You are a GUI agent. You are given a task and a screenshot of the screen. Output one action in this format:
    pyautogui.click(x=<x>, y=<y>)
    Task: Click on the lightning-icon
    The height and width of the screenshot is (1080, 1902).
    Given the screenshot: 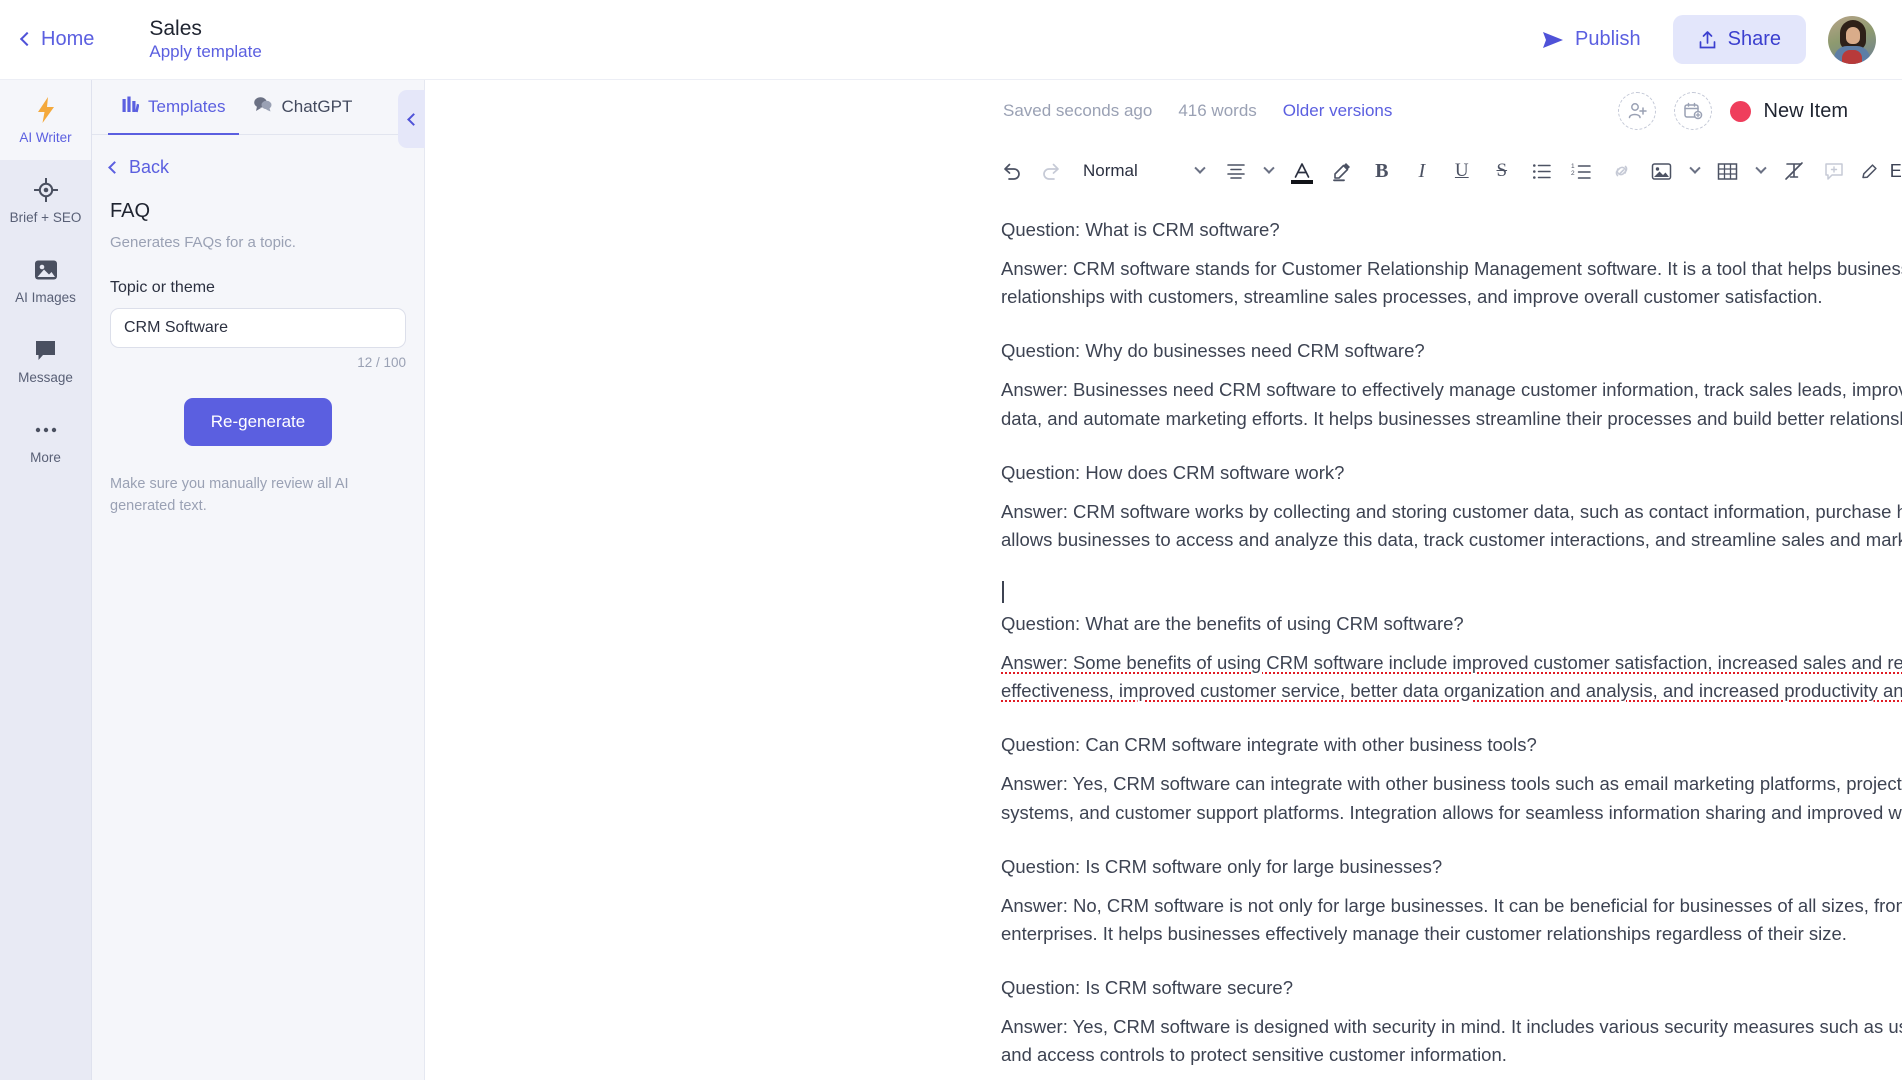 What is the action you would take?
    pyautogui.click(x=46, y=110)
    